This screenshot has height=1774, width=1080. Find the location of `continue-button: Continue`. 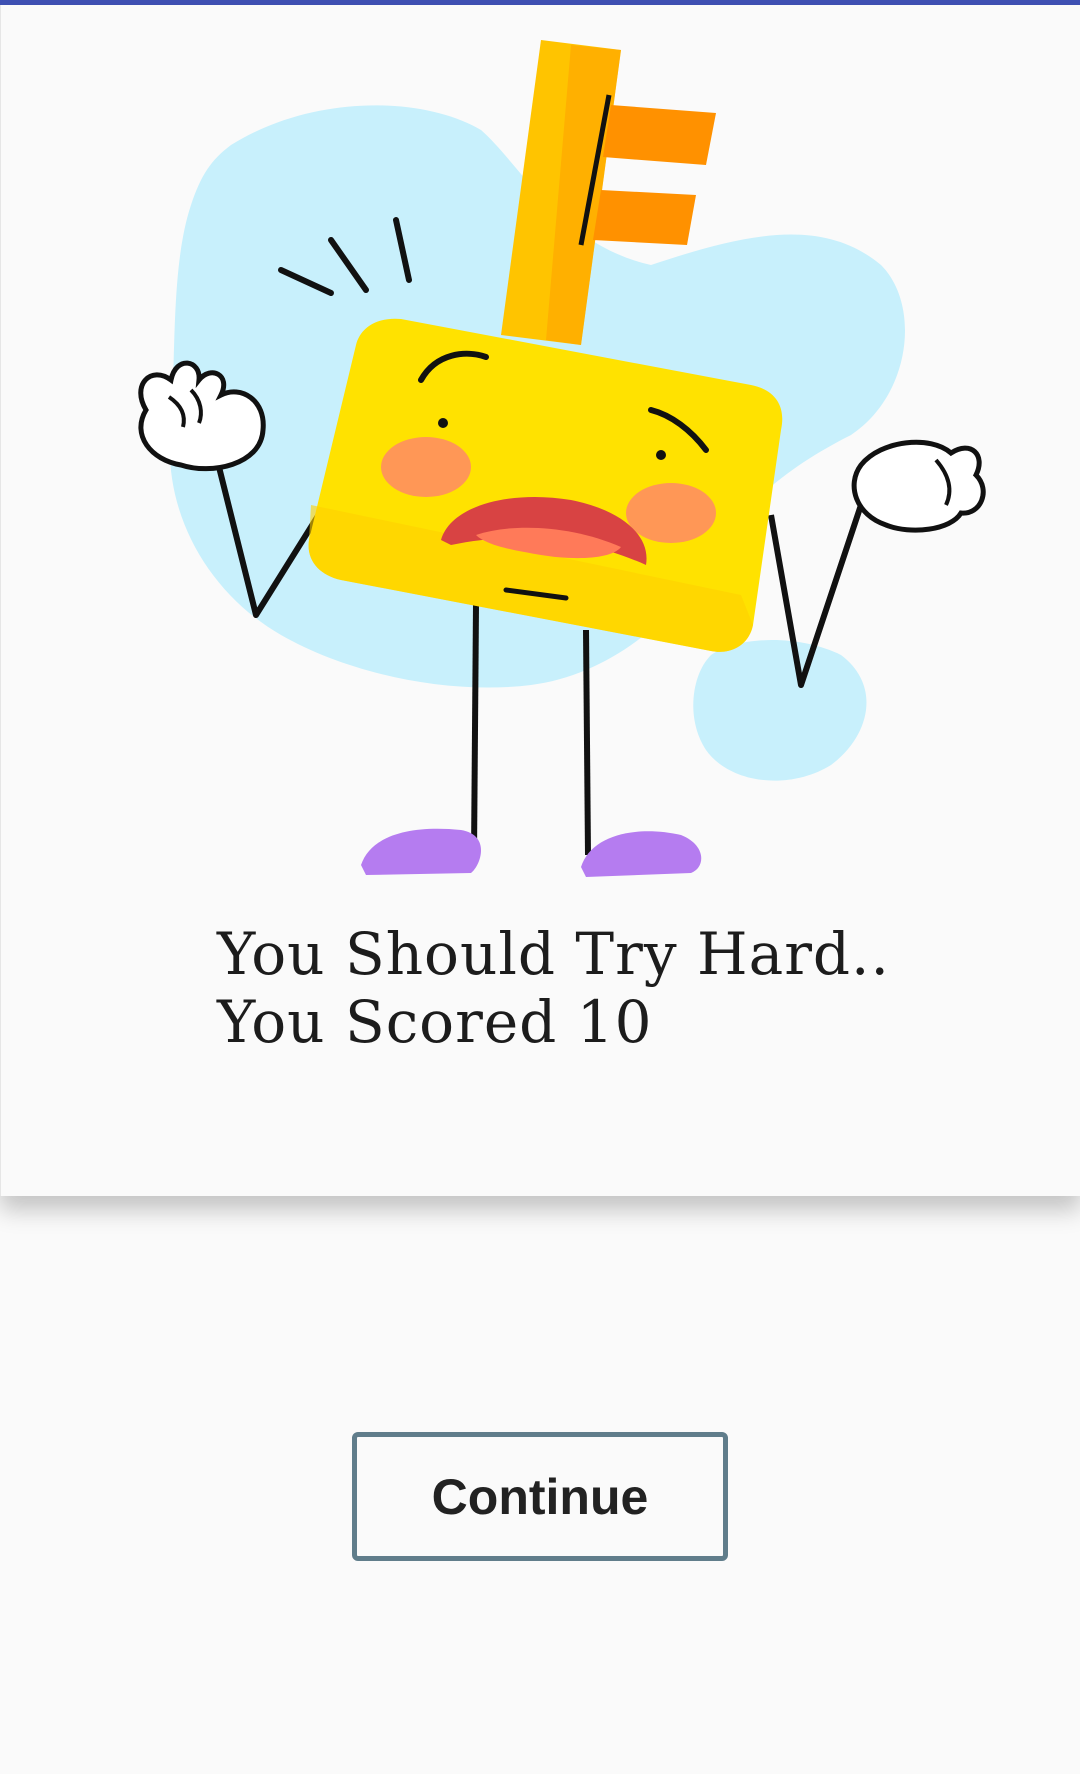

continue-button: Continue is located at coordinates (540, 1496).